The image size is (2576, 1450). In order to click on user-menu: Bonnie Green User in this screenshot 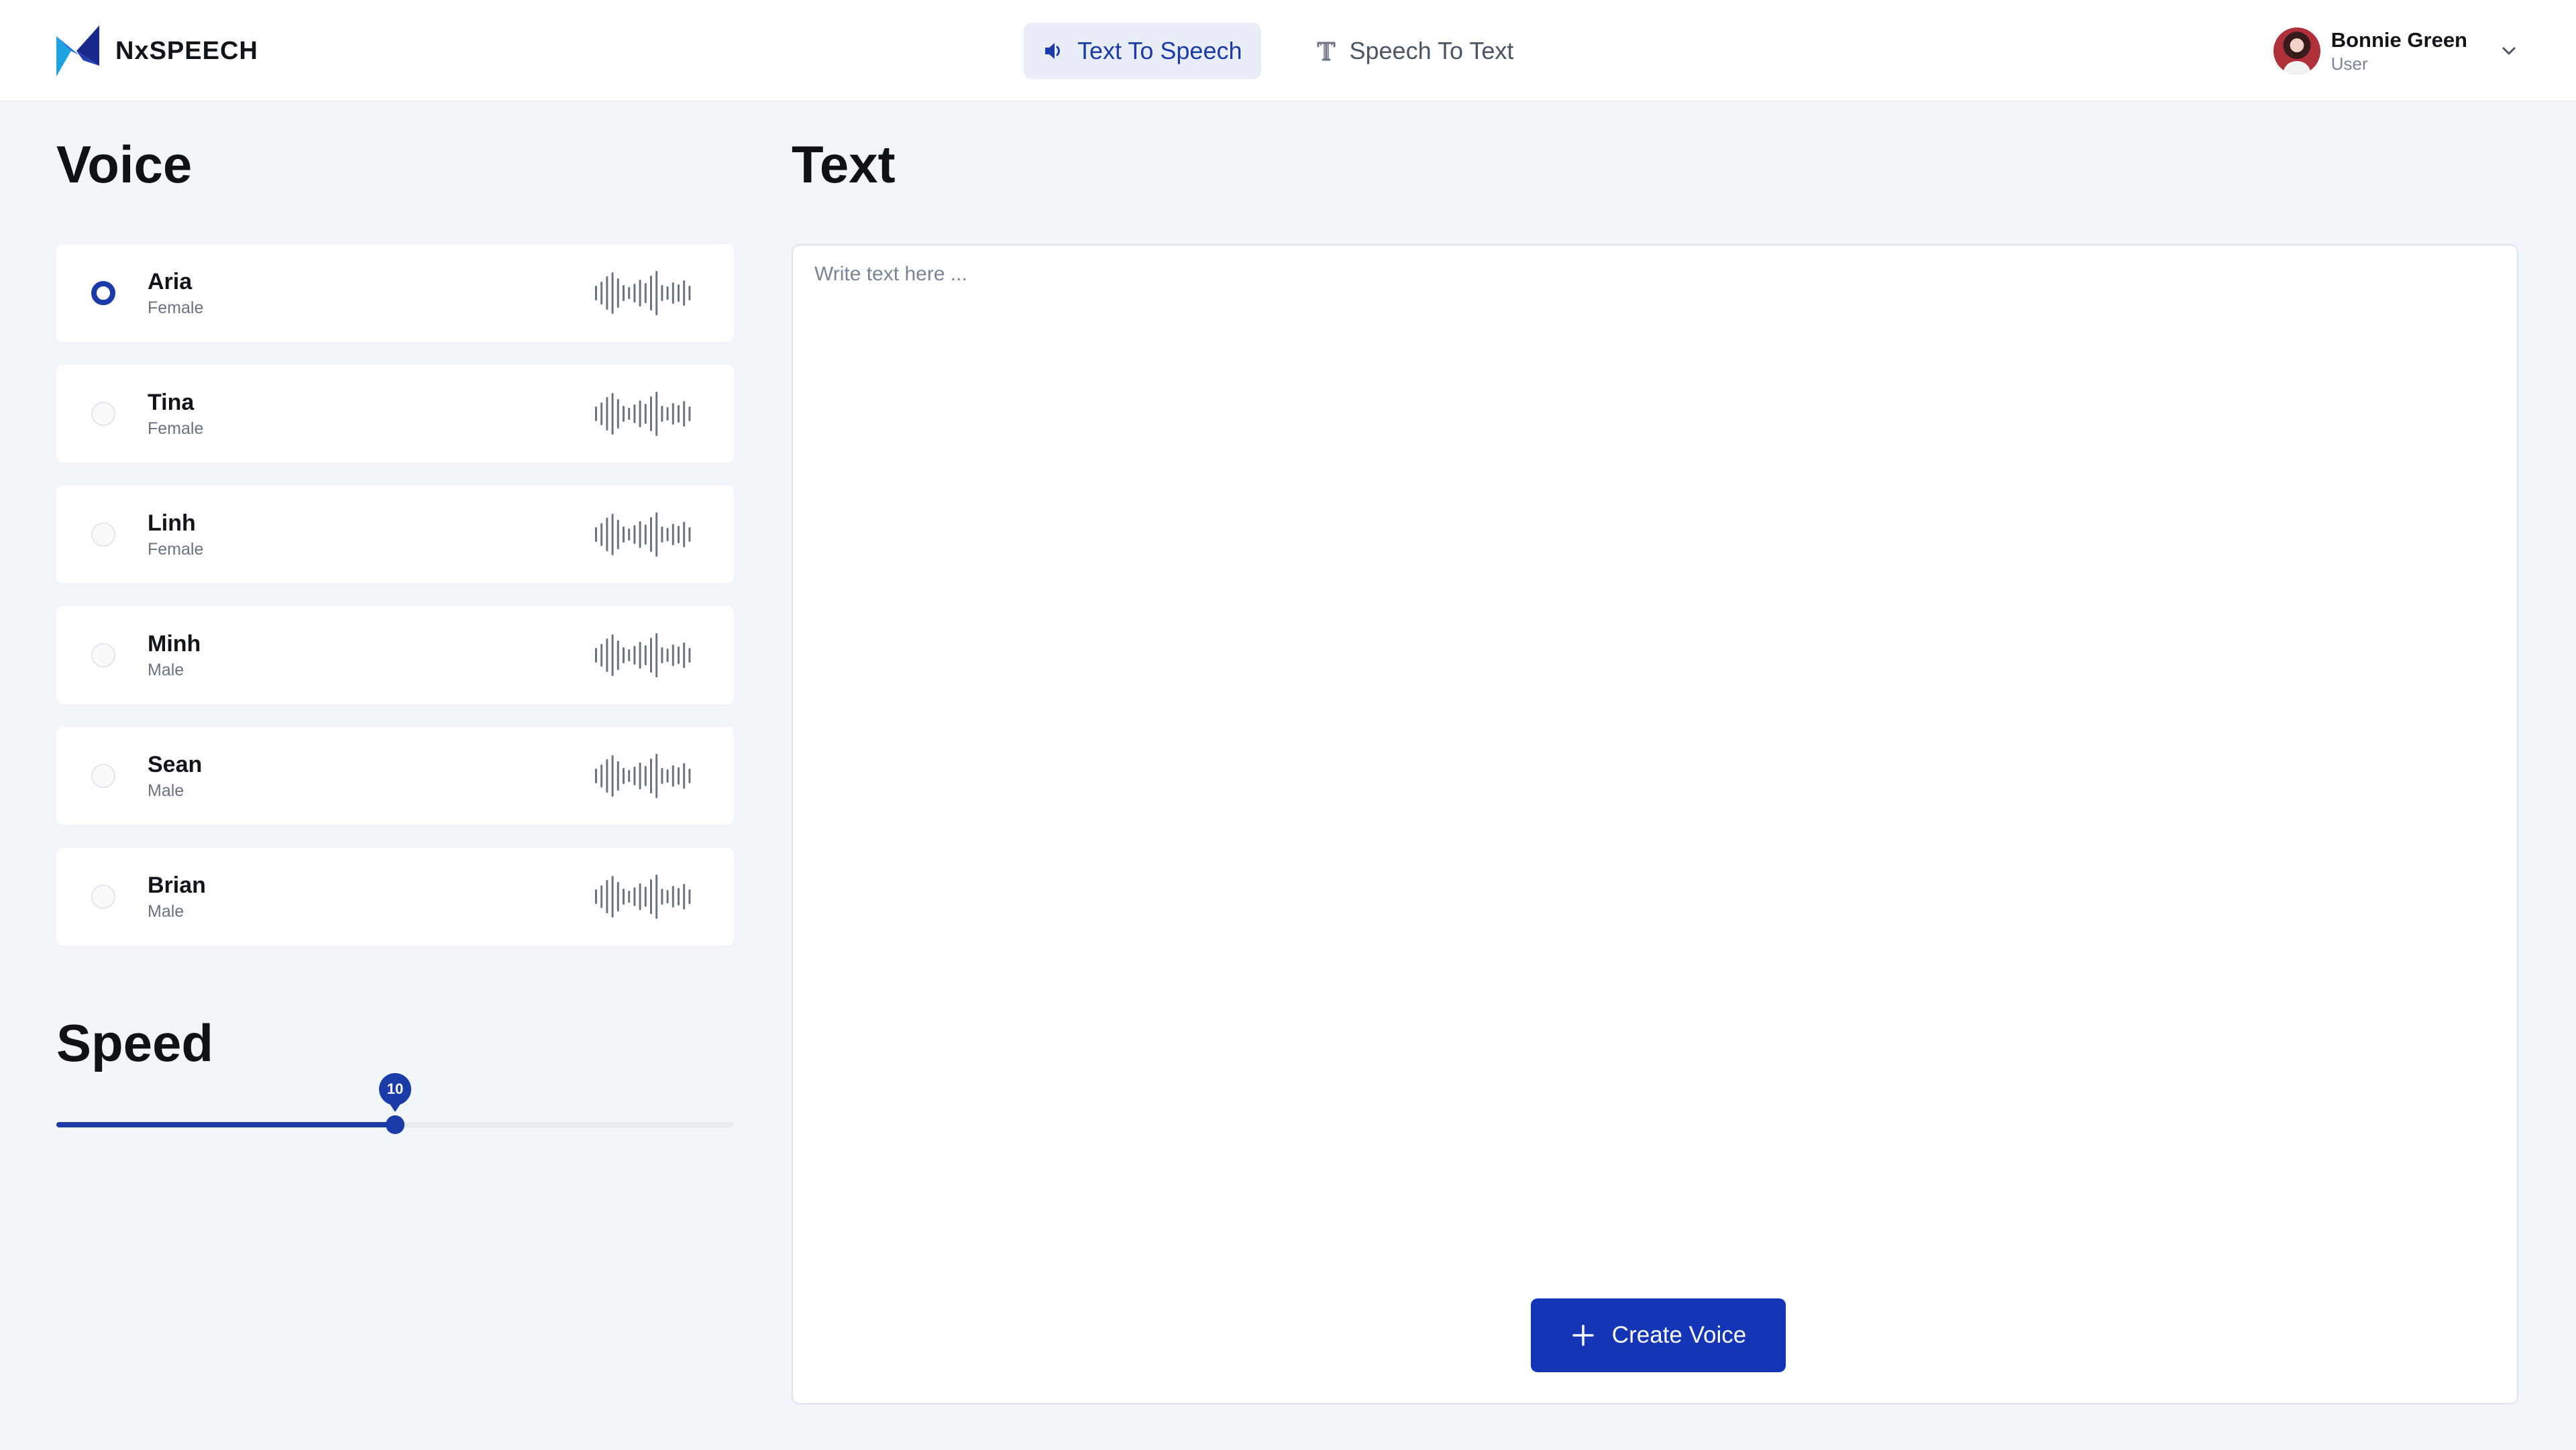, I will do `click(2396, 50)`.